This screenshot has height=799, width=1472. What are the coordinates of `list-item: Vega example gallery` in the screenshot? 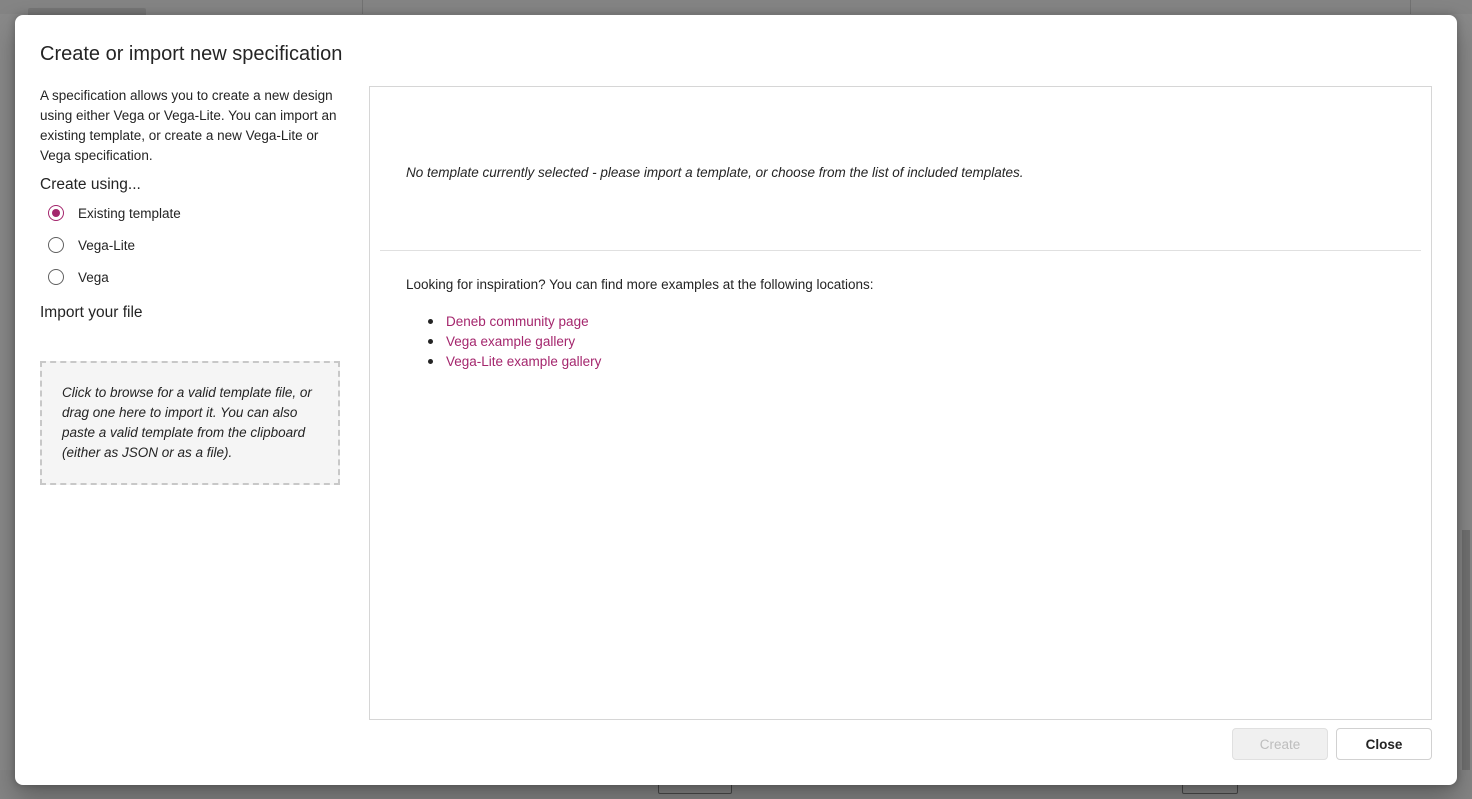 It's located at (514, 341).